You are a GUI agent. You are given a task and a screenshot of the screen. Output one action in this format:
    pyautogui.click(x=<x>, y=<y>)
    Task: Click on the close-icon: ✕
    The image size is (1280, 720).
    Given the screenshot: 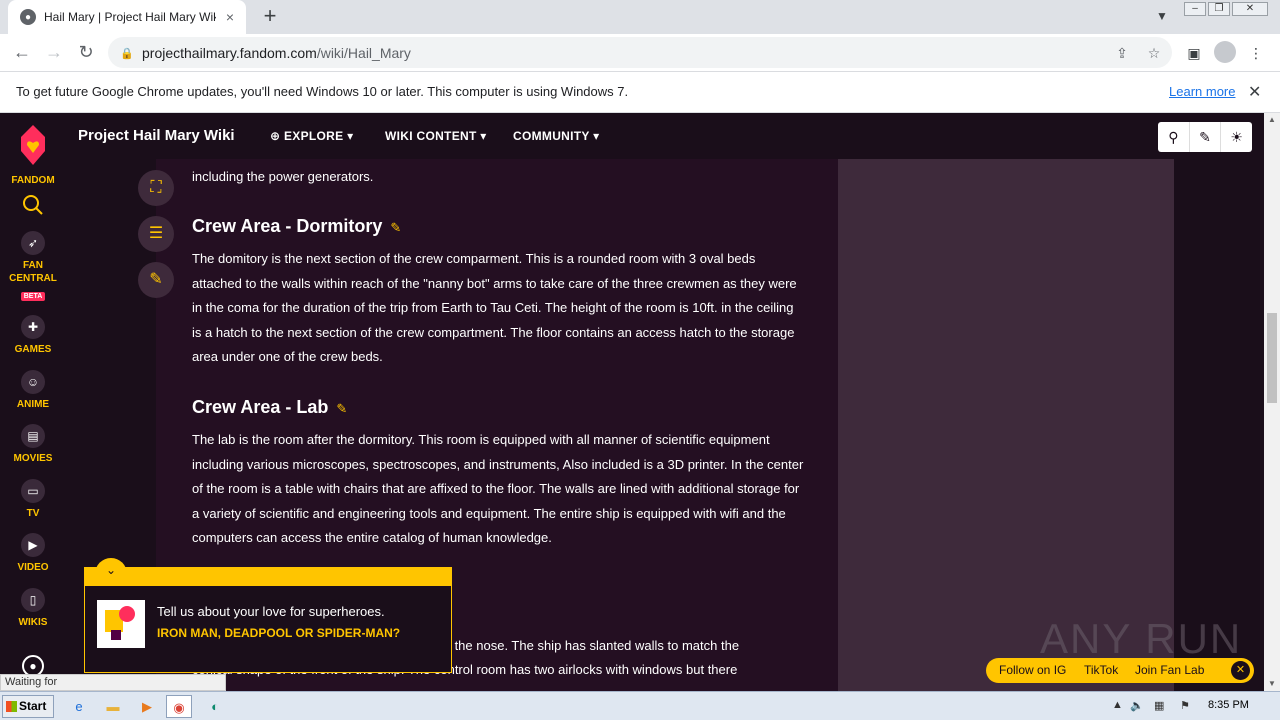 What is the action you would take?
    pyautogui.click(x=1240, y=670)
    